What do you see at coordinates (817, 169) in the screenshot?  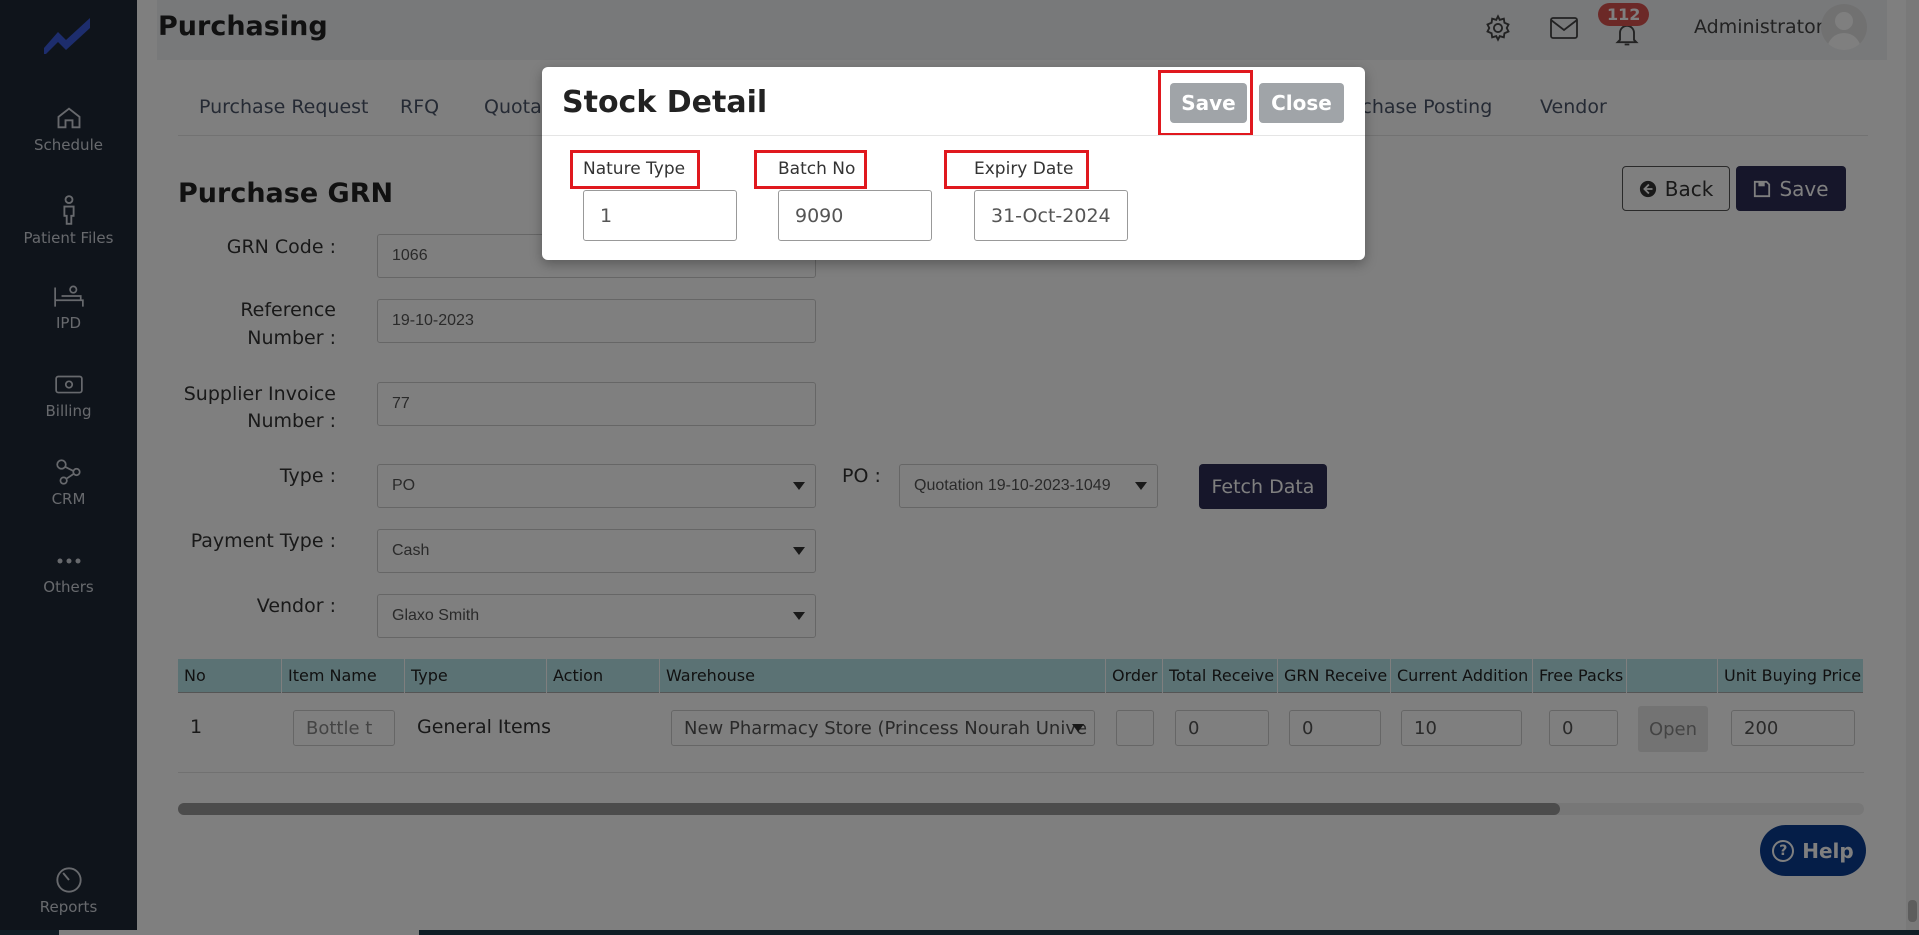 I see `batch-no-label: Batch No` at bounding box center [817, 169].